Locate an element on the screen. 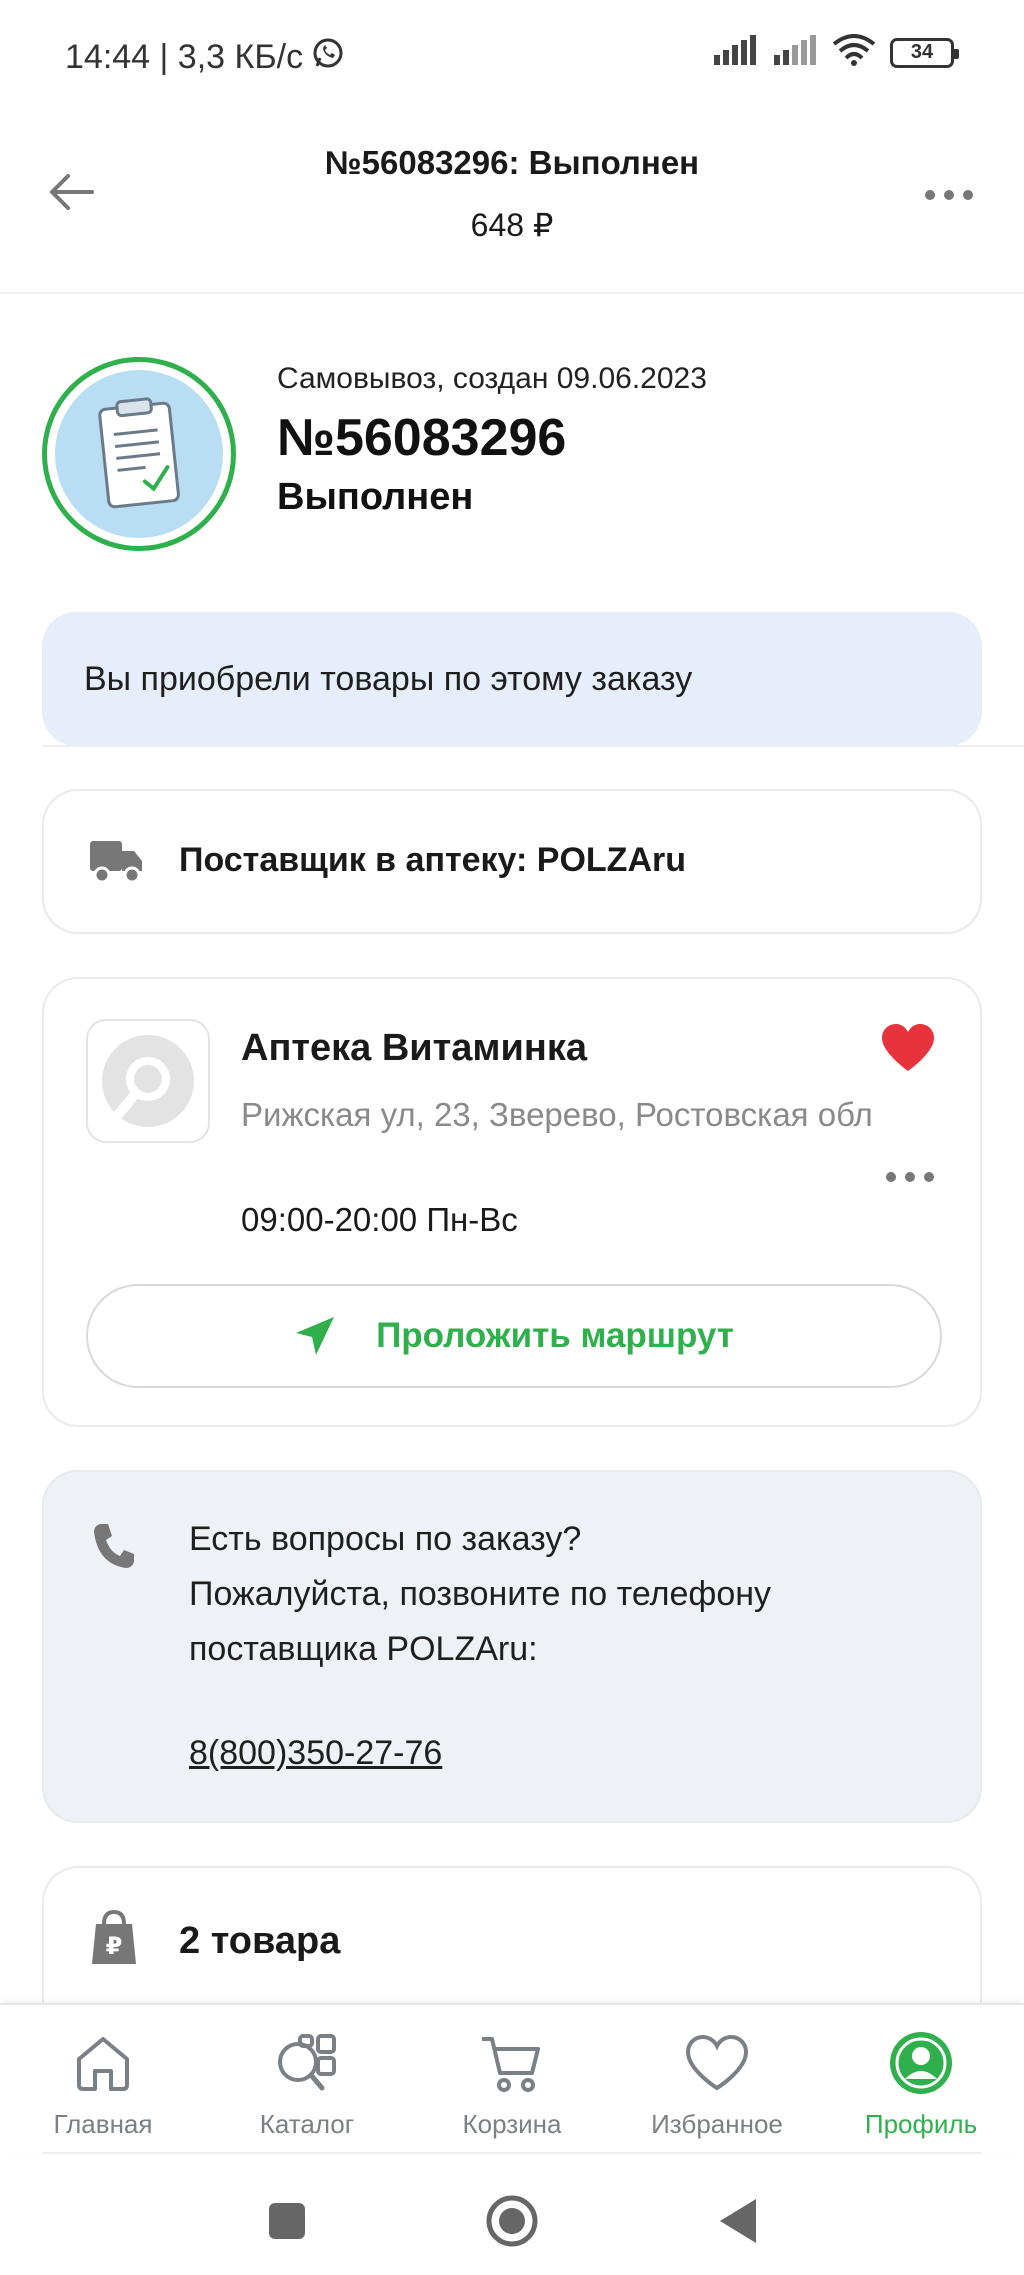 This screenshot has width=1024, height=2275. status-right: 34 is located at coordinates (835, 52).